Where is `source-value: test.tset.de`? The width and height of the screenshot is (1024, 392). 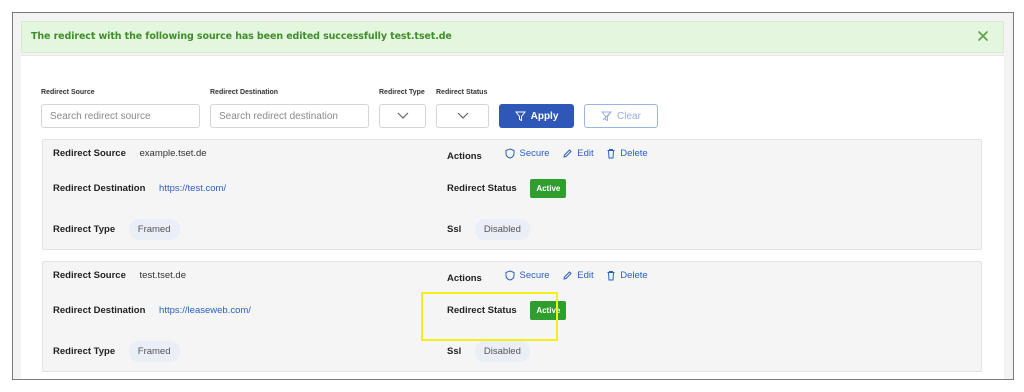 source-value: test.tset.de is located at coordinates (162, 275).